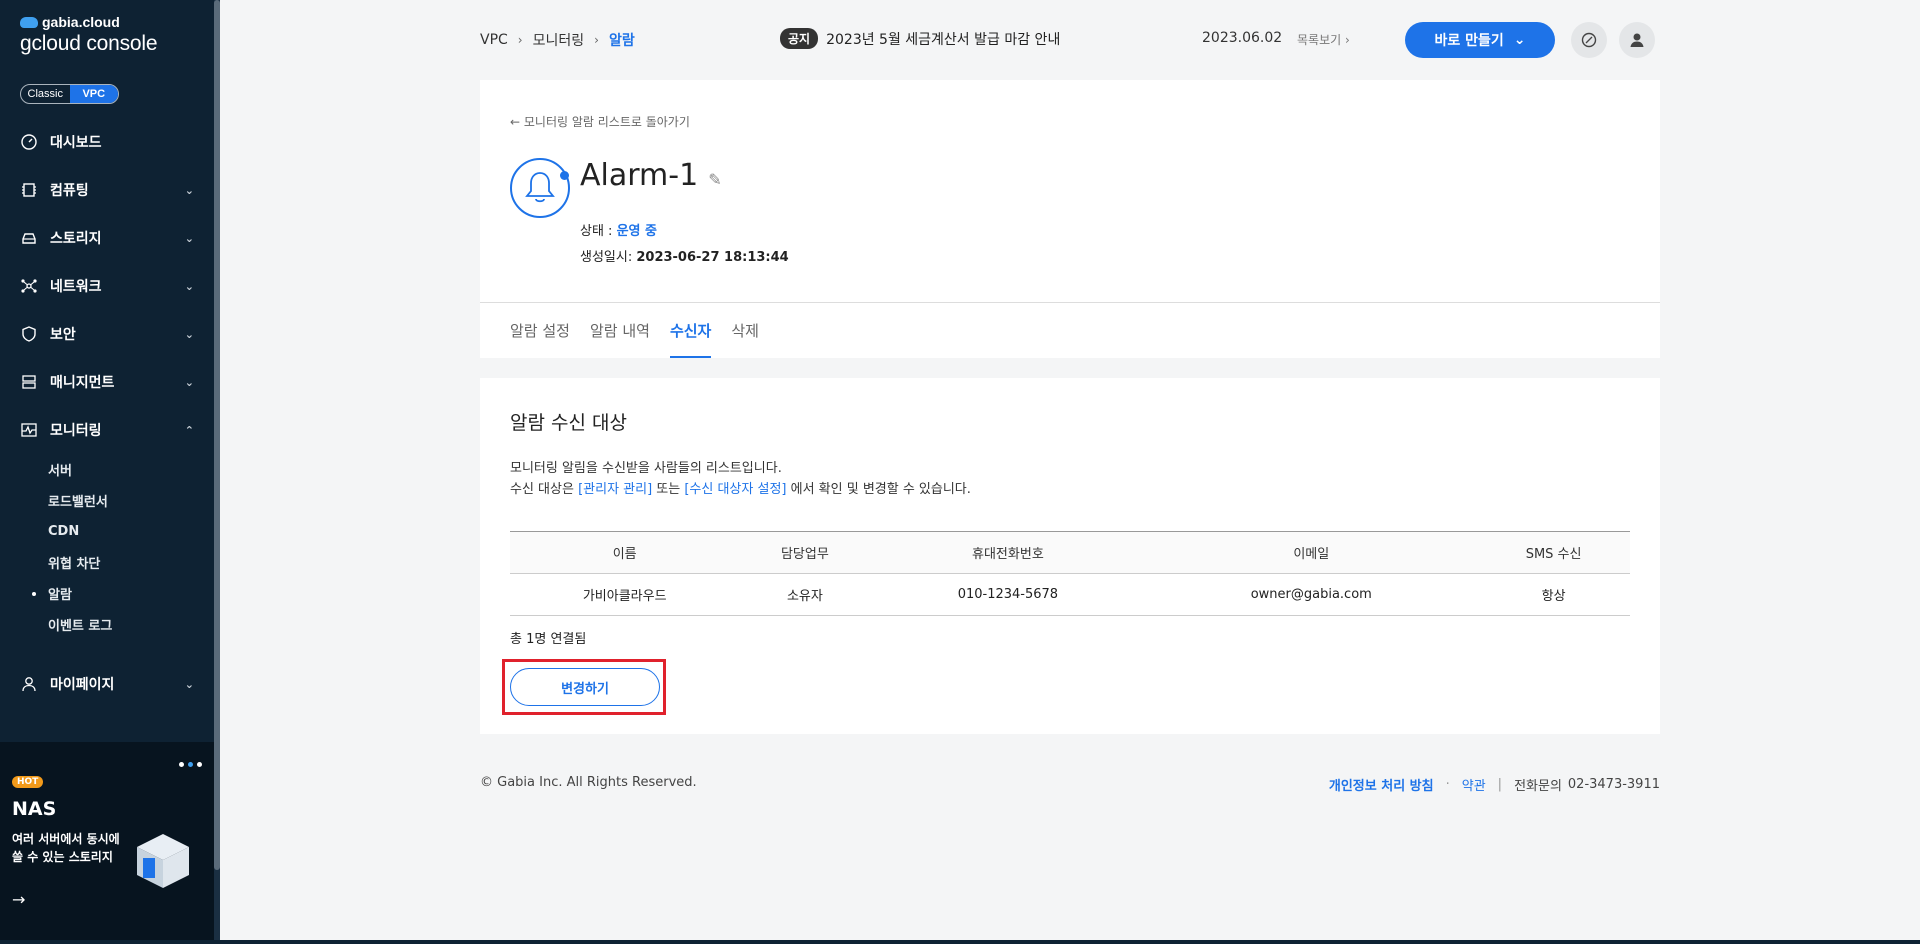  Describe the element at coordinates (1613, 784) in the screenshot. I see `phone-number: 02-3473-3911` at that location.